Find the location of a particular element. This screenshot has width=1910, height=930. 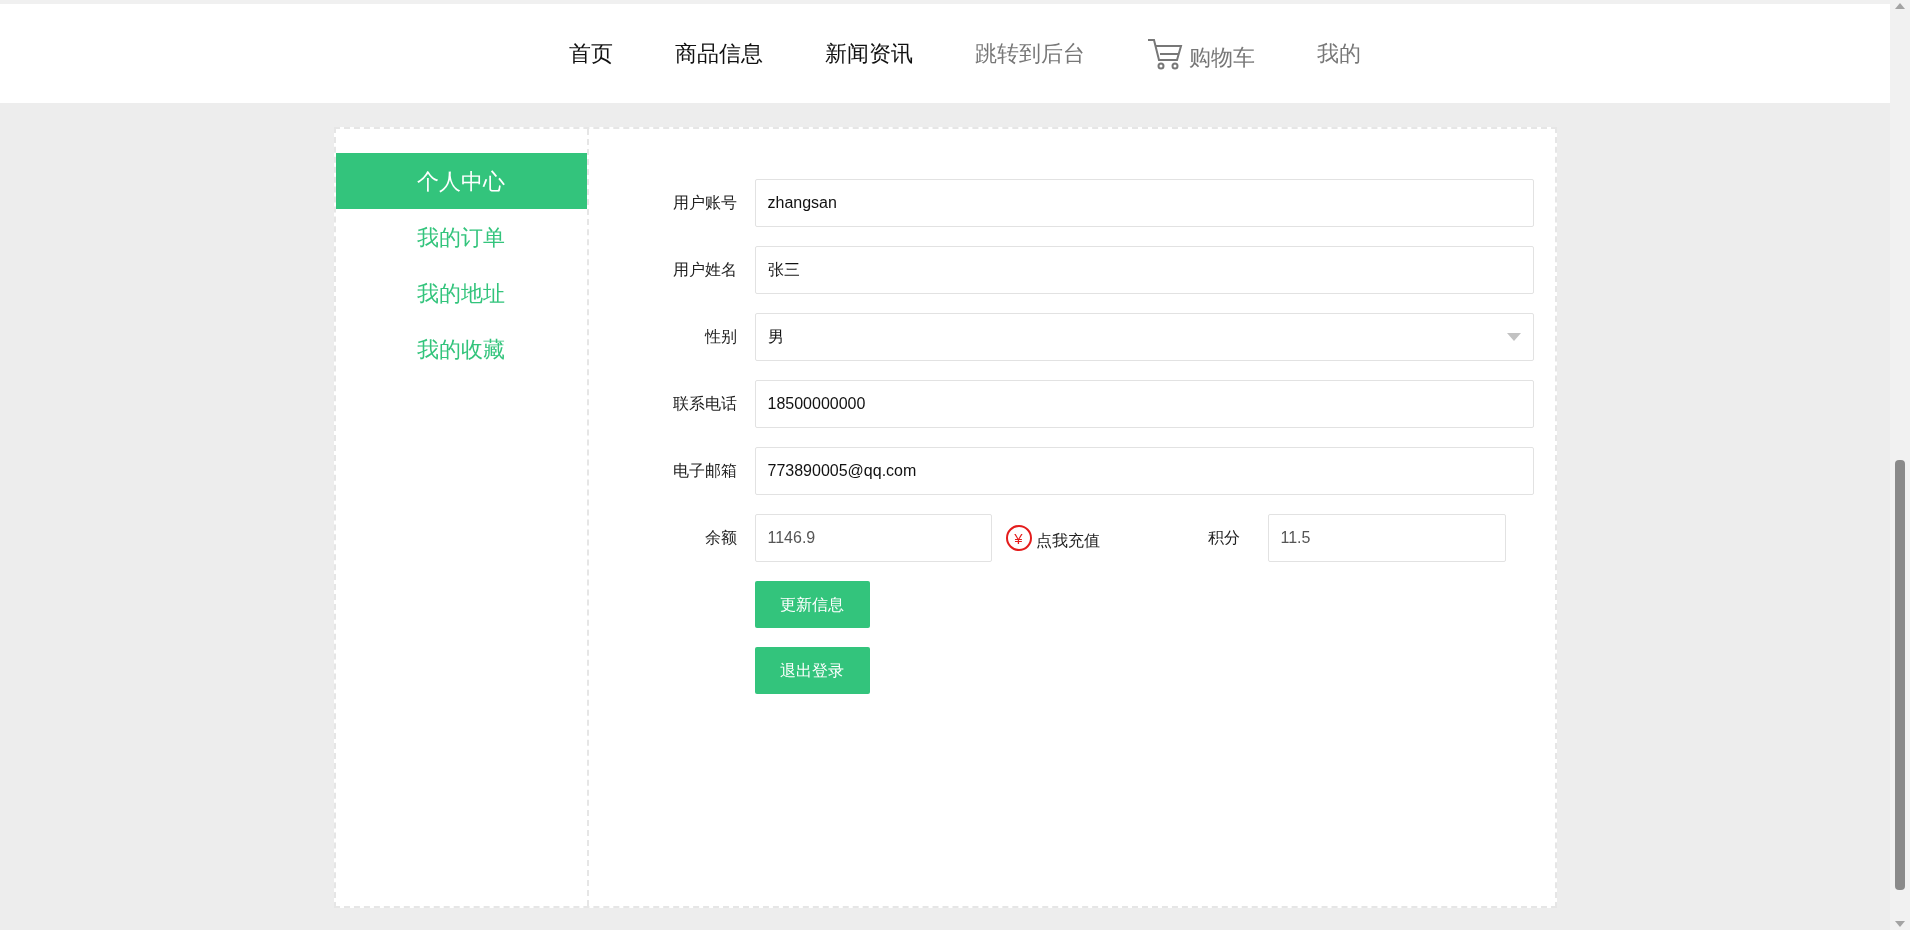

nav-link: 我的 is located at coordinates (1339, 53).